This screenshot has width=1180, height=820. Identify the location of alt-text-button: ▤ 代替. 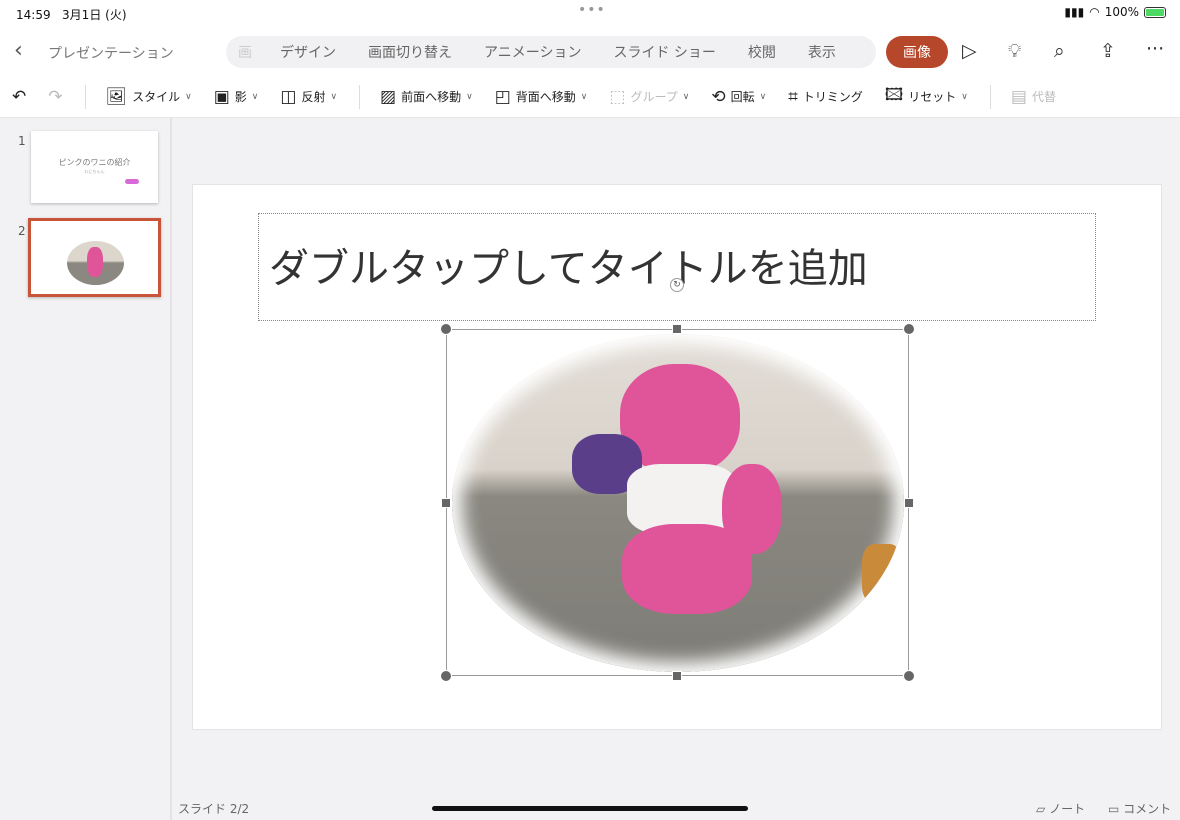
(1033, 97).